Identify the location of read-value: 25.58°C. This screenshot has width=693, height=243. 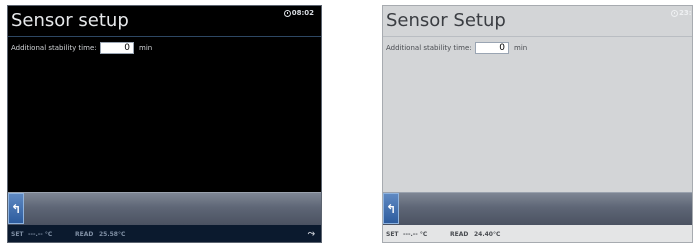
(112, 234).